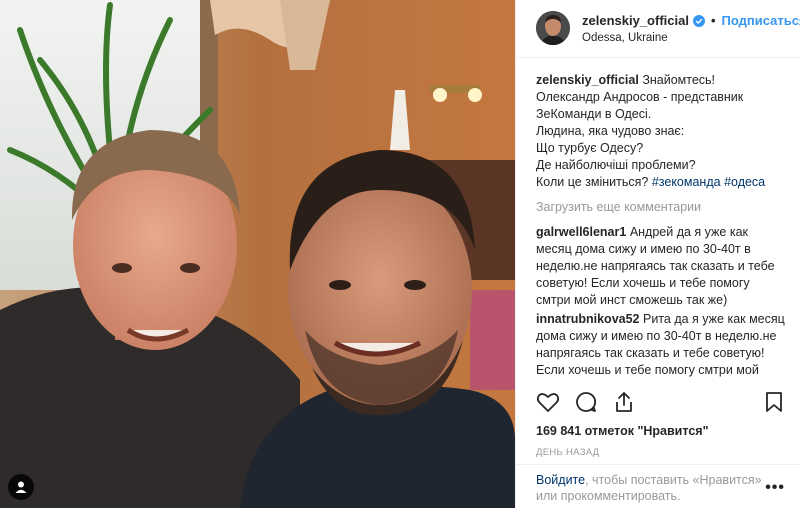  I want to click on likes-count: 169 841 отметок "Нравится", so click(622, 431).